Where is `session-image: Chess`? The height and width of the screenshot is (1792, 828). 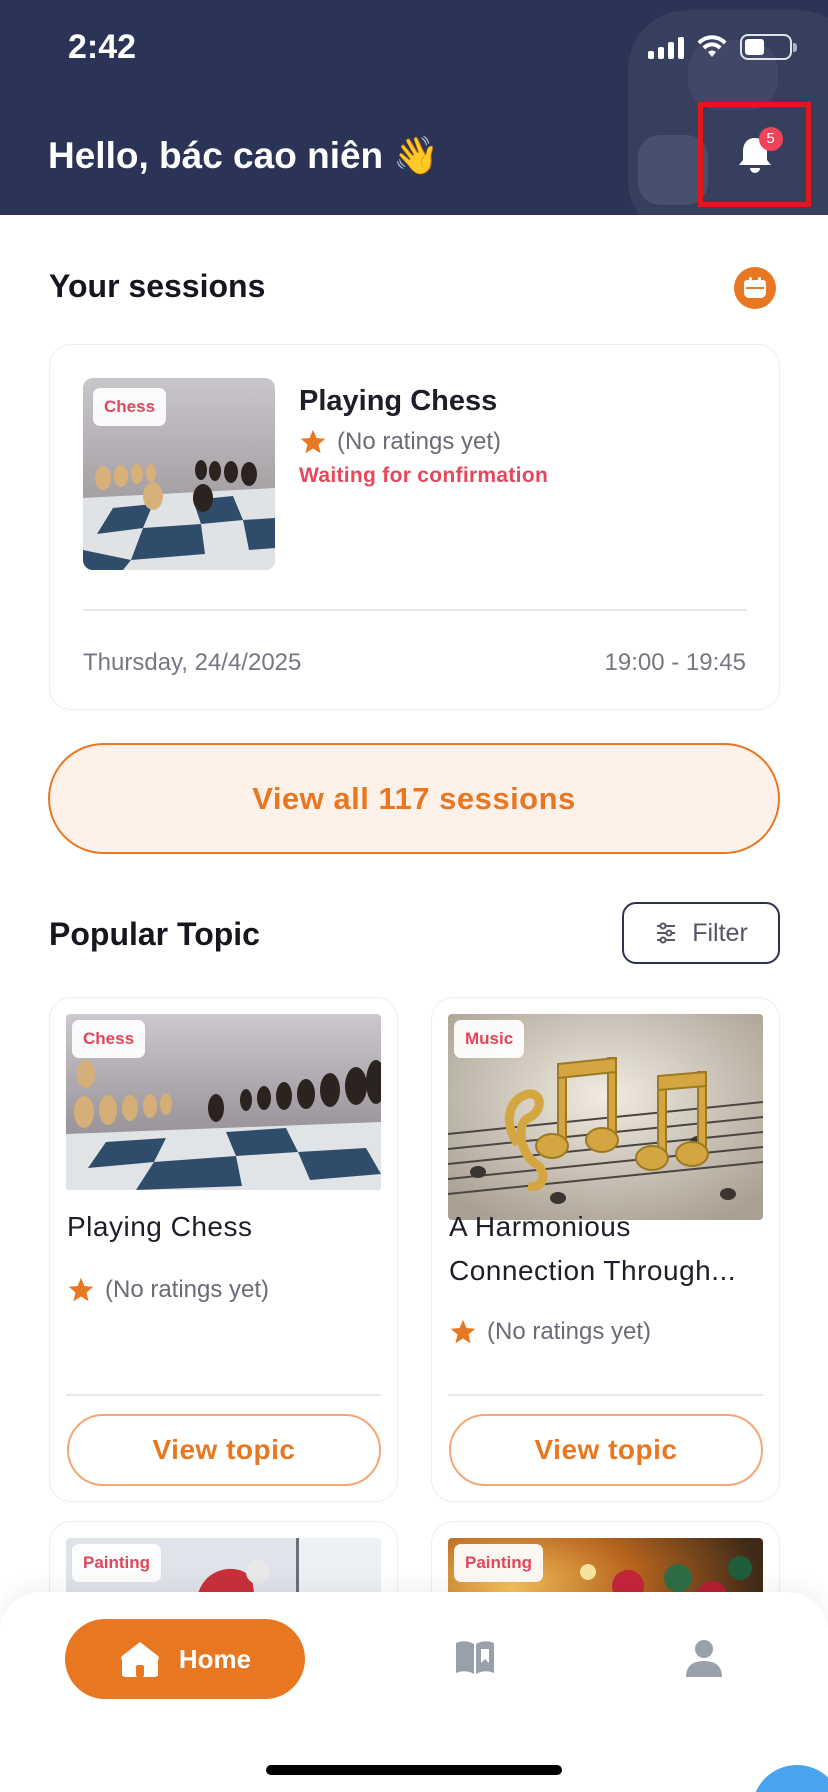 session-image: Chess is located at coordinates (179, 474).